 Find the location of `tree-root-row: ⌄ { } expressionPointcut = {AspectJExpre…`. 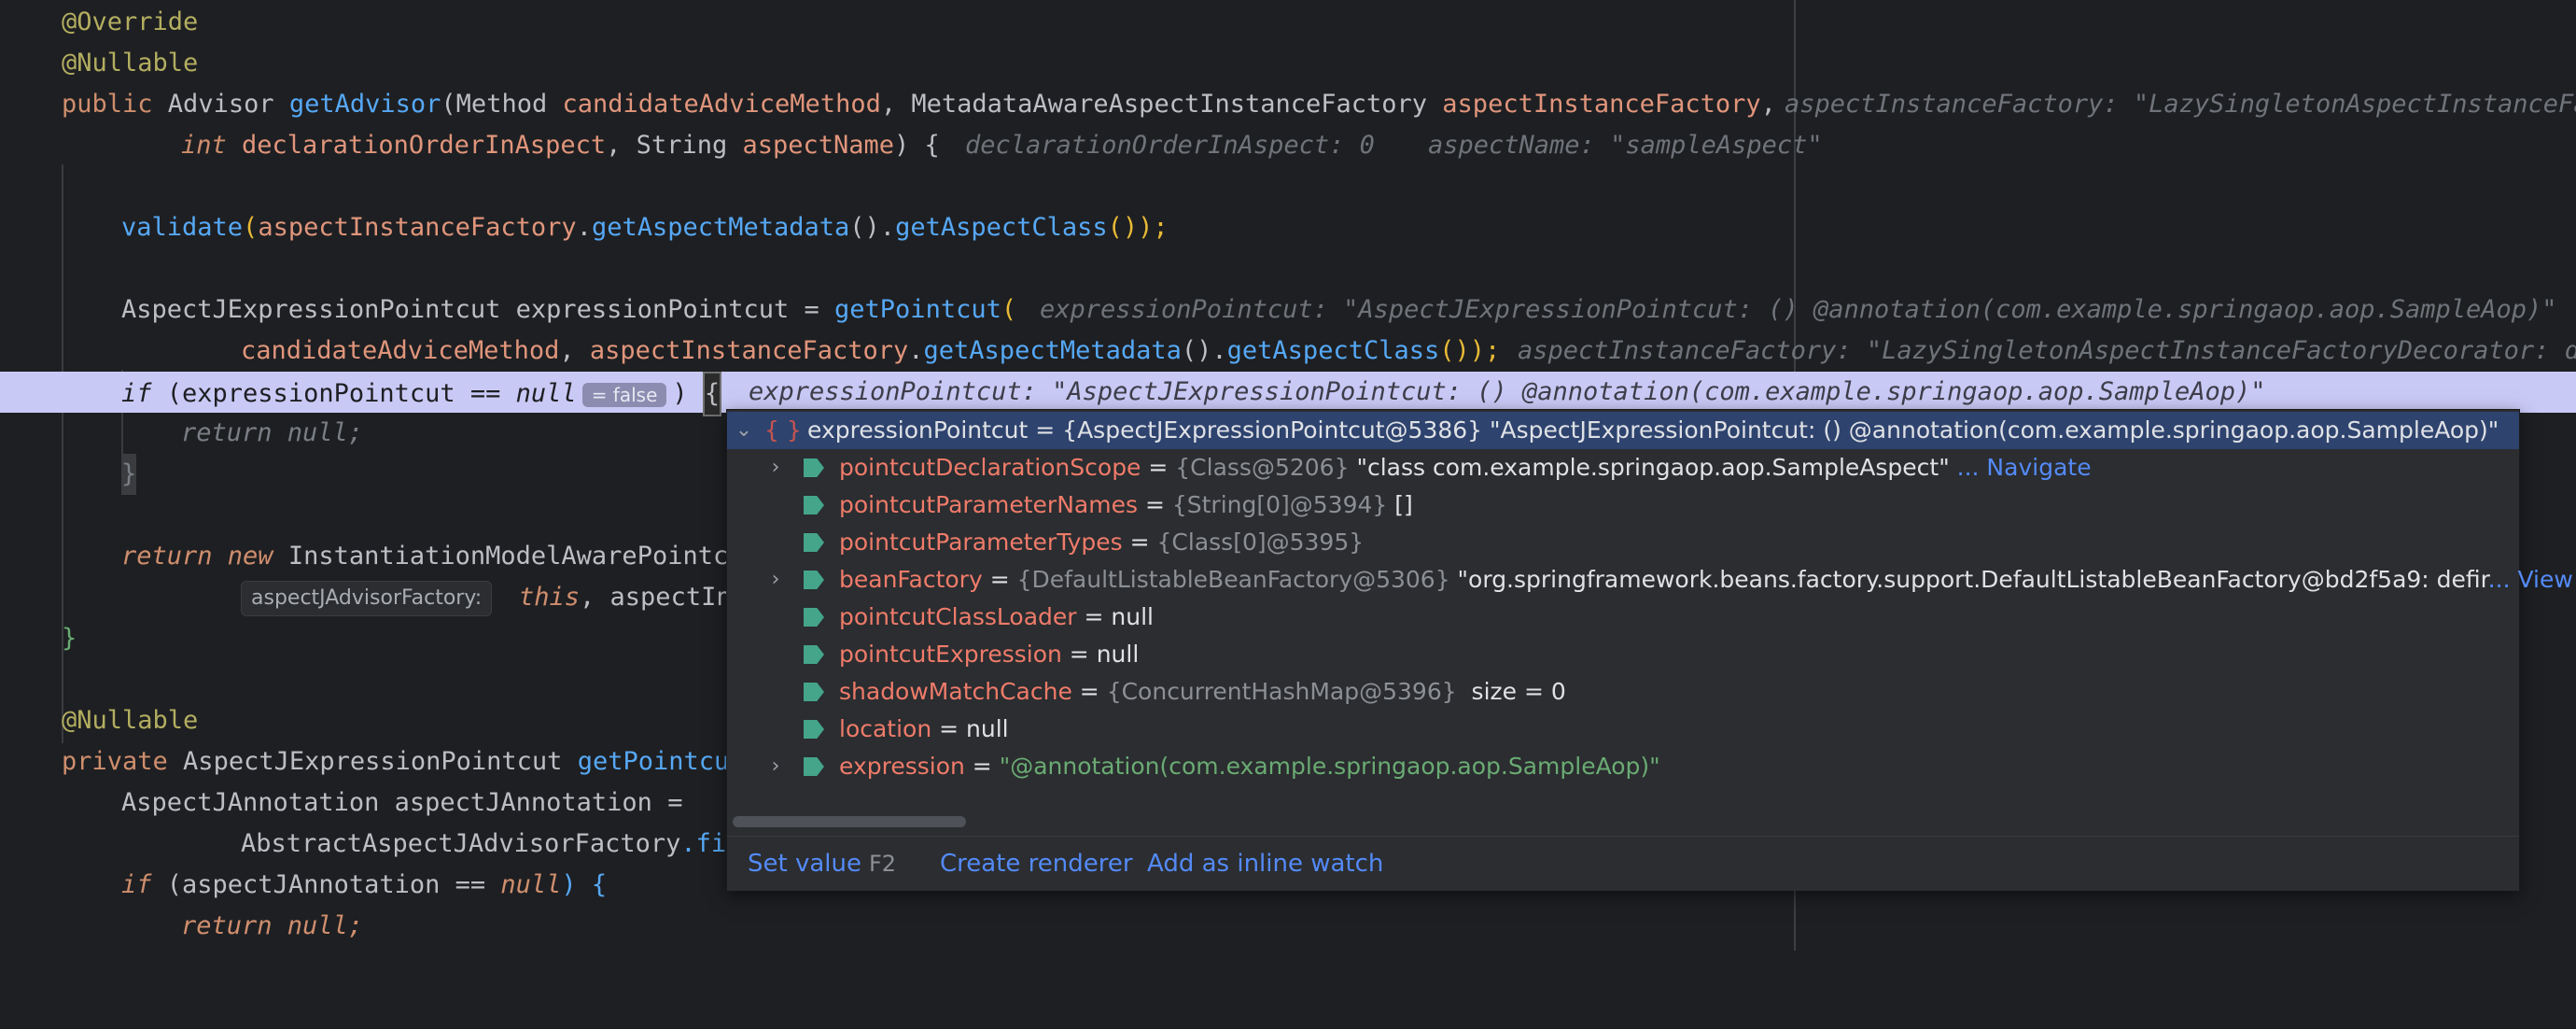

tree-root-row: ⌄ { } expressionPointcut = {AspectJExpre… is located at coordinates (1623, 430).